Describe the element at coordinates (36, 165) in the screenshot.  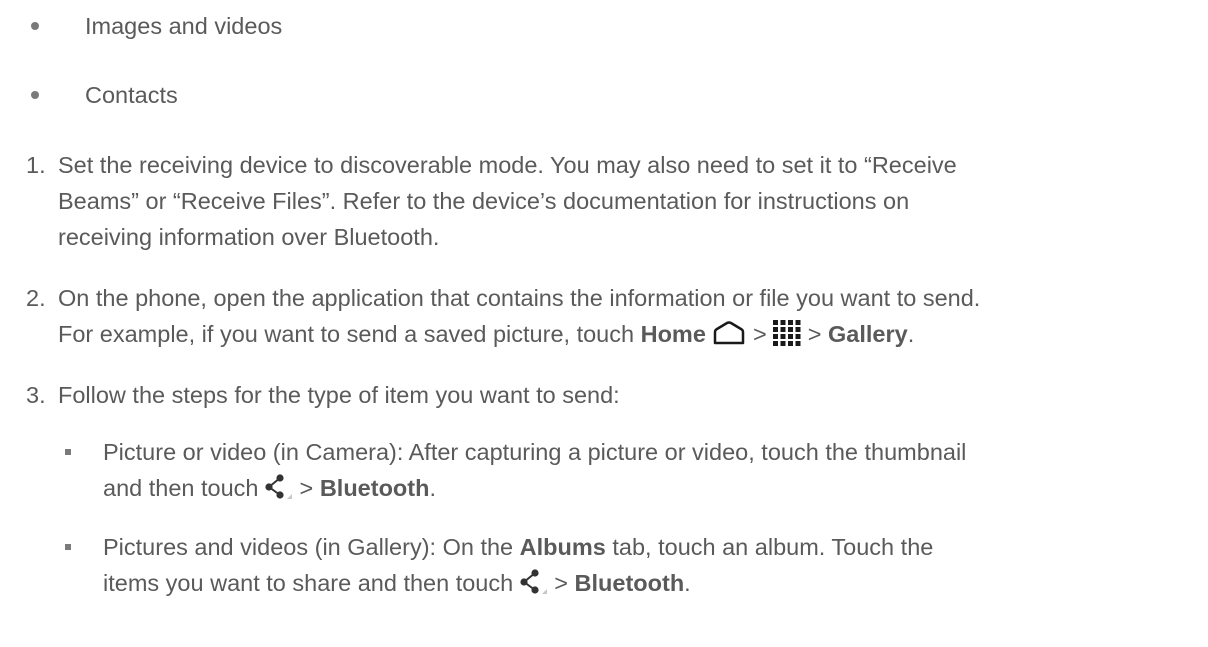
I see `step-number: 1.` at that location.